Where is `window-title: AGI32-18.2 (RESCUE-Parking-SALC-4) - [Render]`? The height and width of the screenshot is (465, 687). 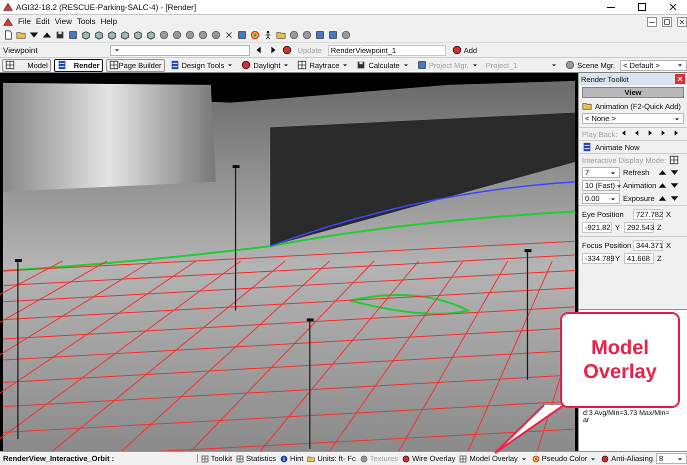 window-title: AGI32-18.2 (RESCUE-Parking-SALC-4) - [Render] is located at coordinates (106, 7).